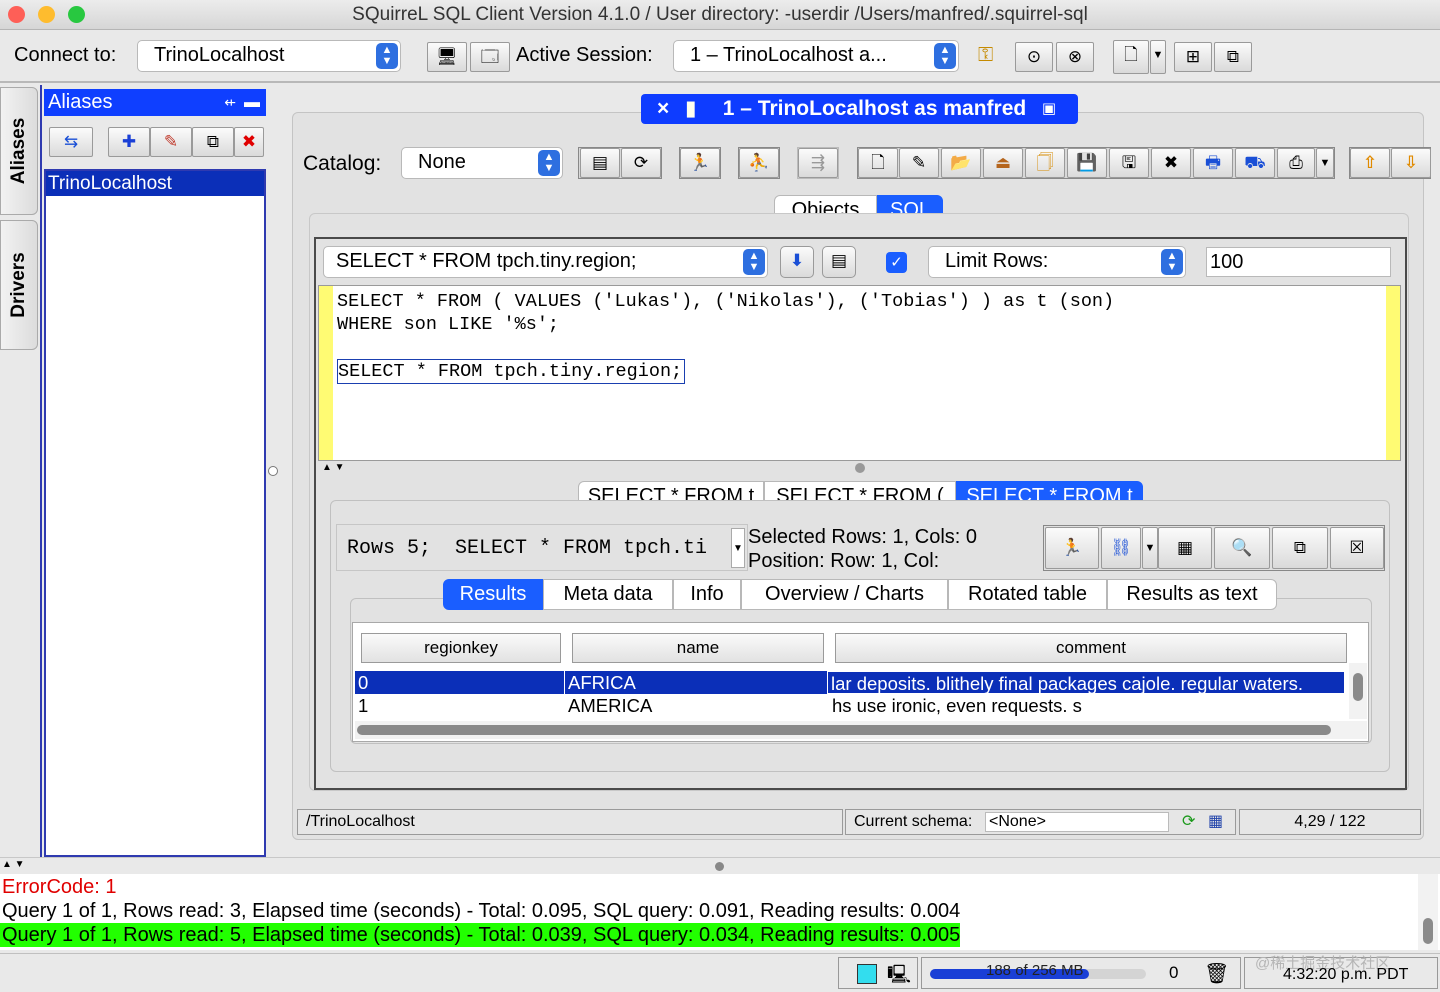  Describe the element at coordinates (1027, 594) in the screenshot. I see `tab-rotated-table: Rotated table` at that location.